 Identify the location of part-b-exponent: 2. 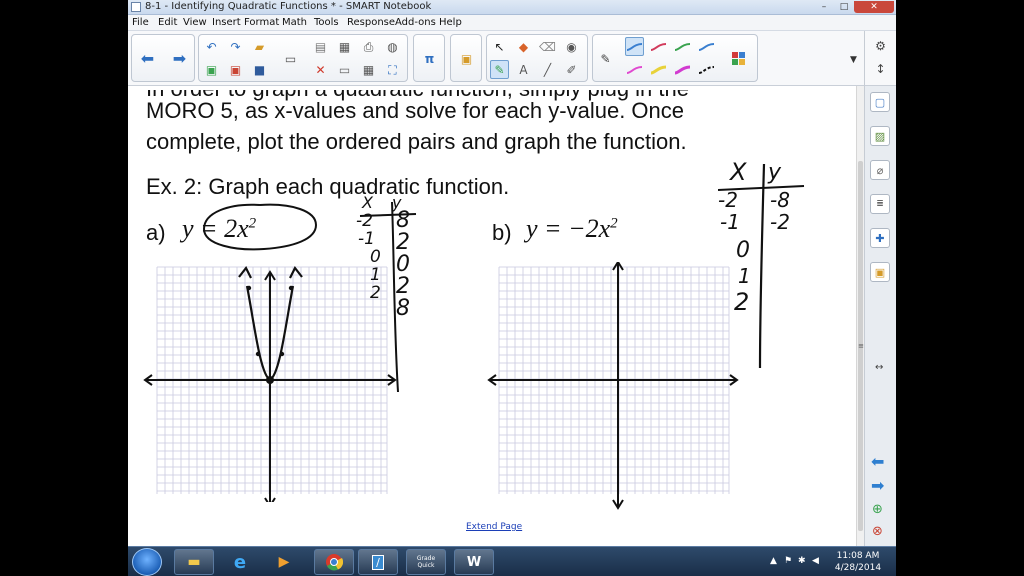
(614, 223).